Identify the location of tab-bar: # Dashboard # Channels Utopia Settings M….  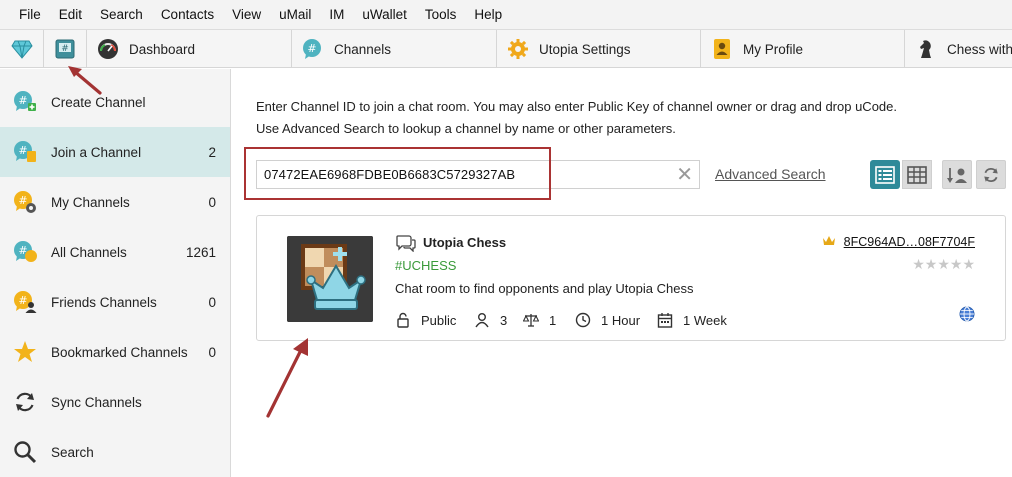
(506, 49).